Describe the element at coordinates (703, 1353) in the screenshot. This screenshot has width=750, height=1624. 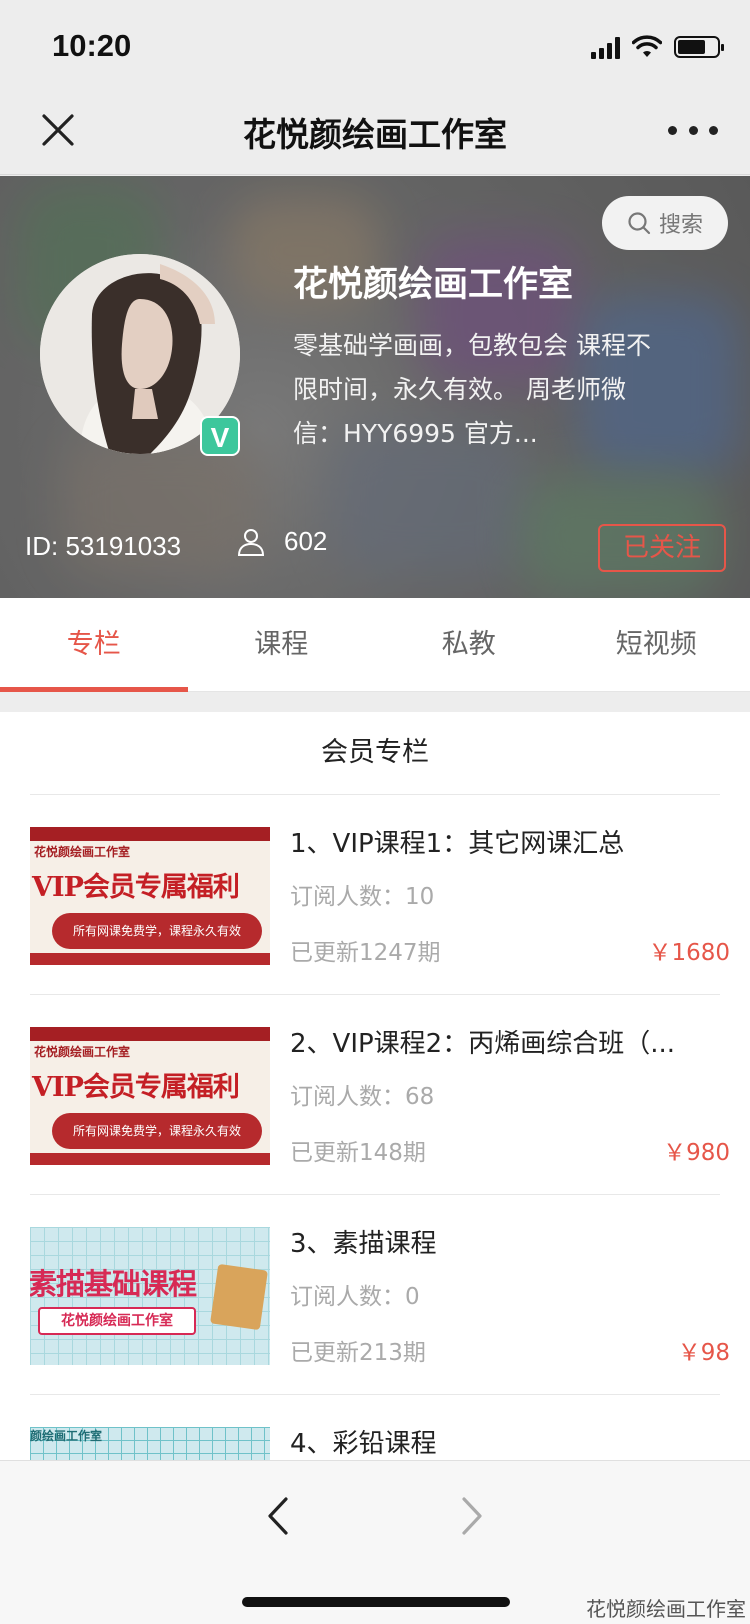
I see `course-price: ￥98` at that location.